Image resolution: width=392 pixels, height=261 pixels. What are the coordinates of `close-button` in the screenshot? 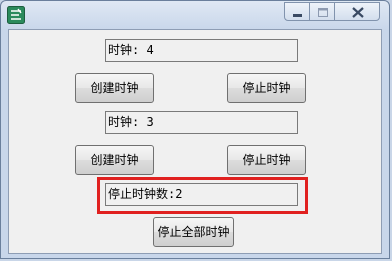 It's located at (357, 11).